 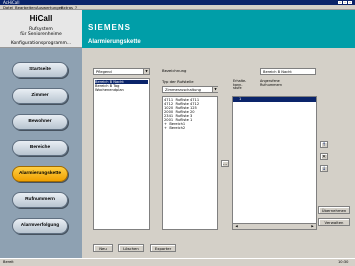 What do you see at coordinates (114, 42) in the screenshot?
I see `page-title: Alarmierungskette` at bounding box center [114, 42].